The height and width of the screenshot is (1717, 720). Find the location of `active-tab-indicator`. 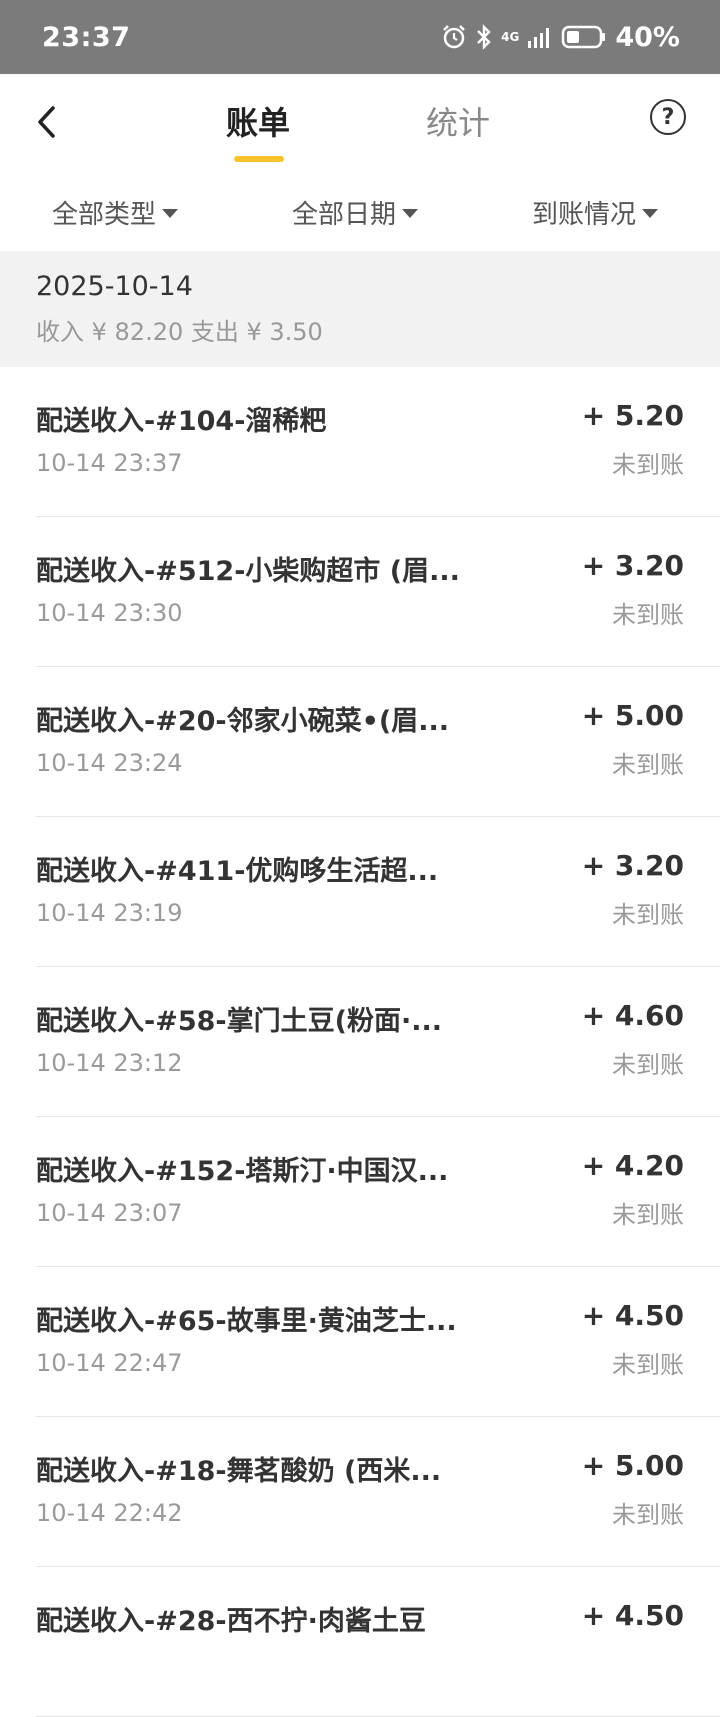

active-tab-indicator is located at coordinates (259, 159).